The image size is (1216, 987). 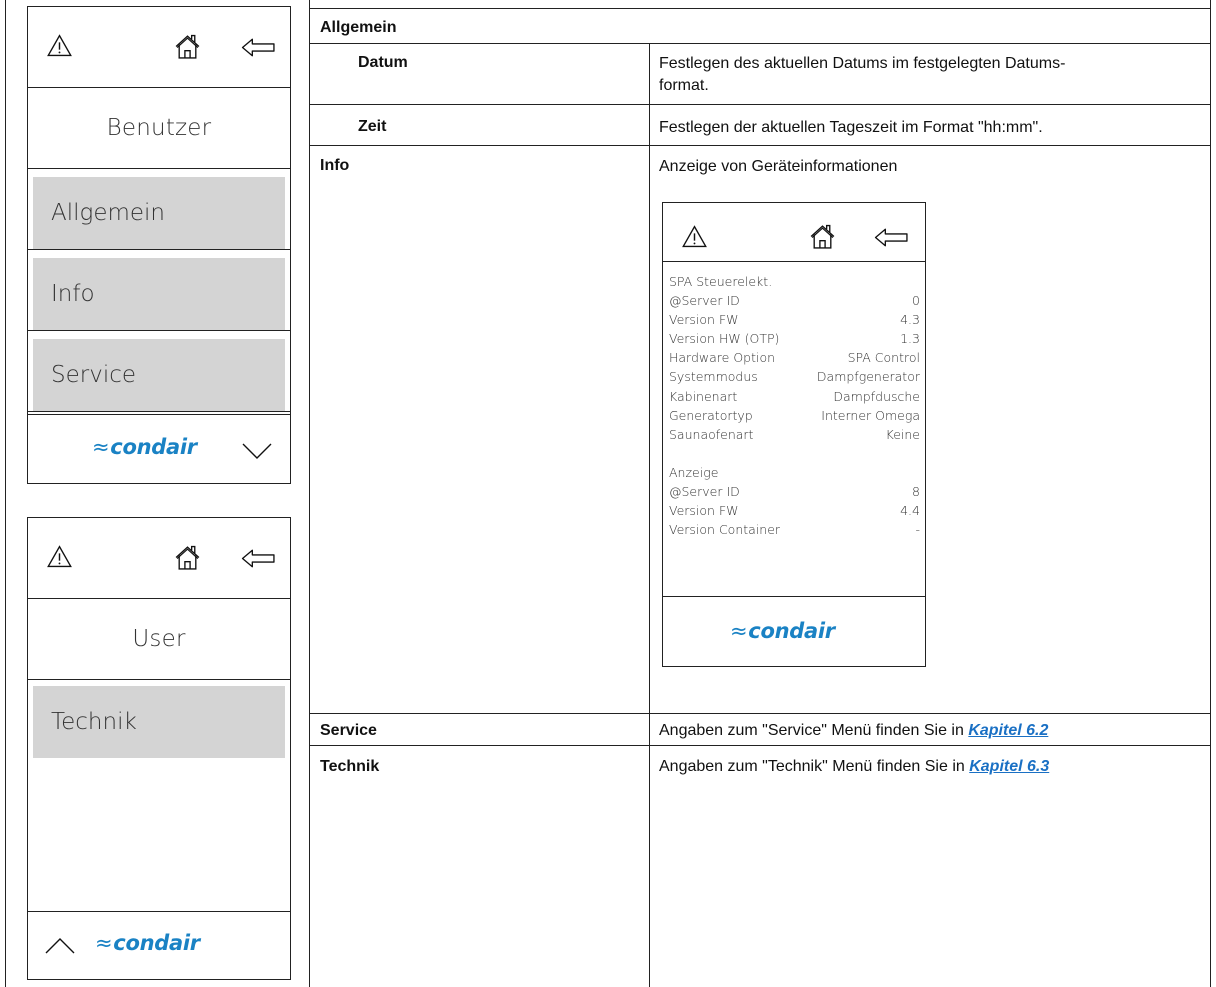 I want to click on info-value: 0, so click(x=916, y=301).